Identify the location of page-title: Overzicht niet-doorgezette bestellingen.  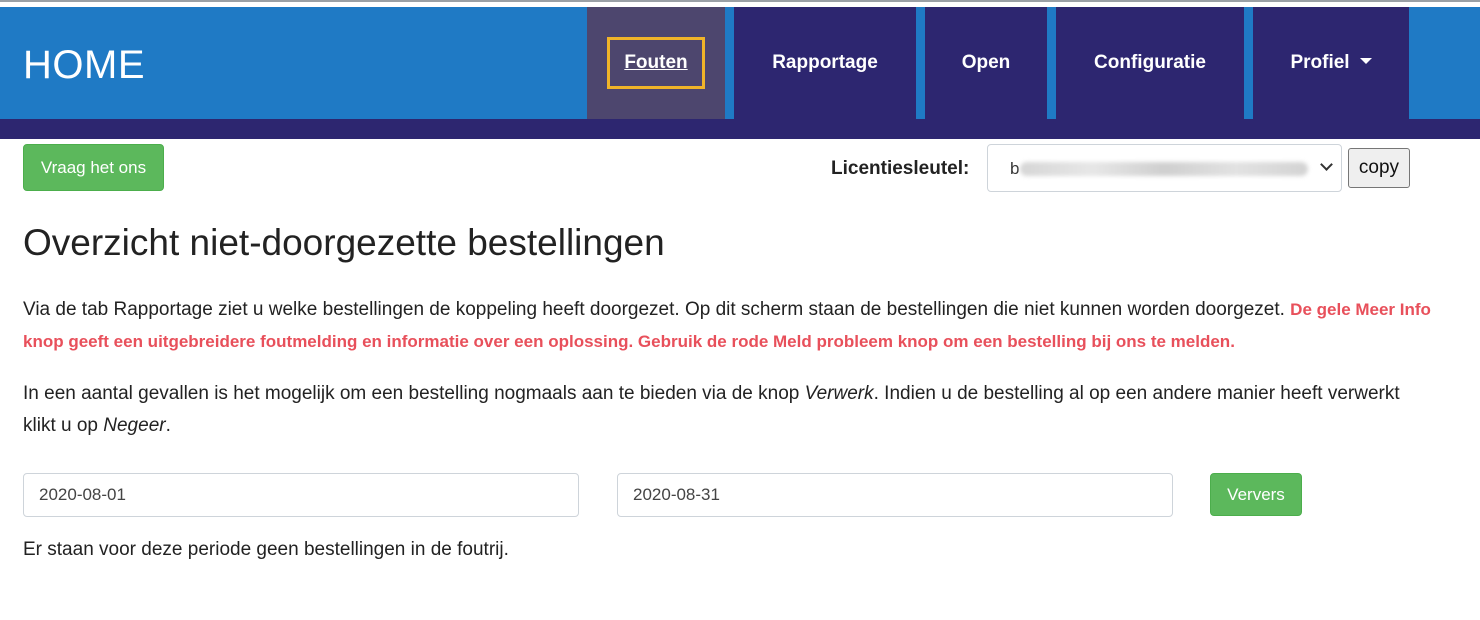
(344, 242).